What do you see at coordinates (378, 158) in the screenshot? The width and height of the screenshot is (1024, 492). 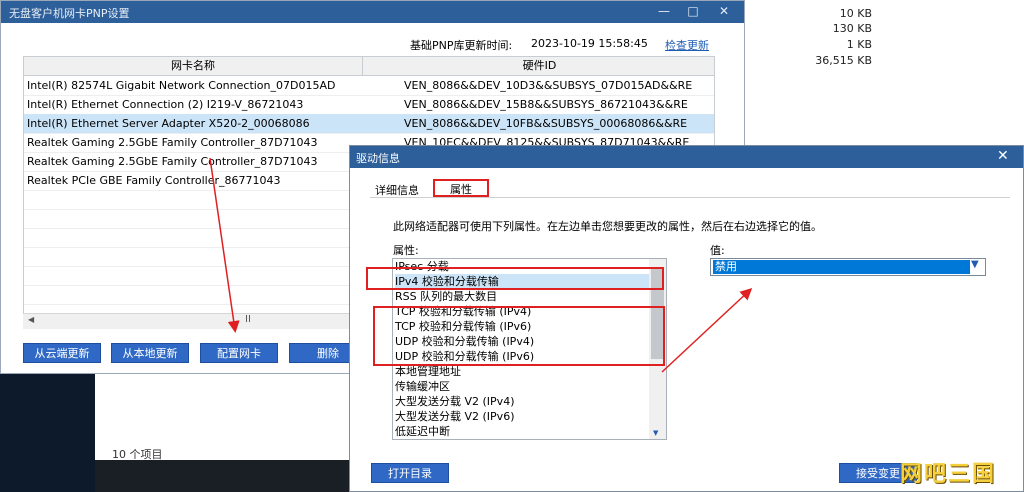 I see `dialog-title: 驱动信息` at bounding box center [378, 158].